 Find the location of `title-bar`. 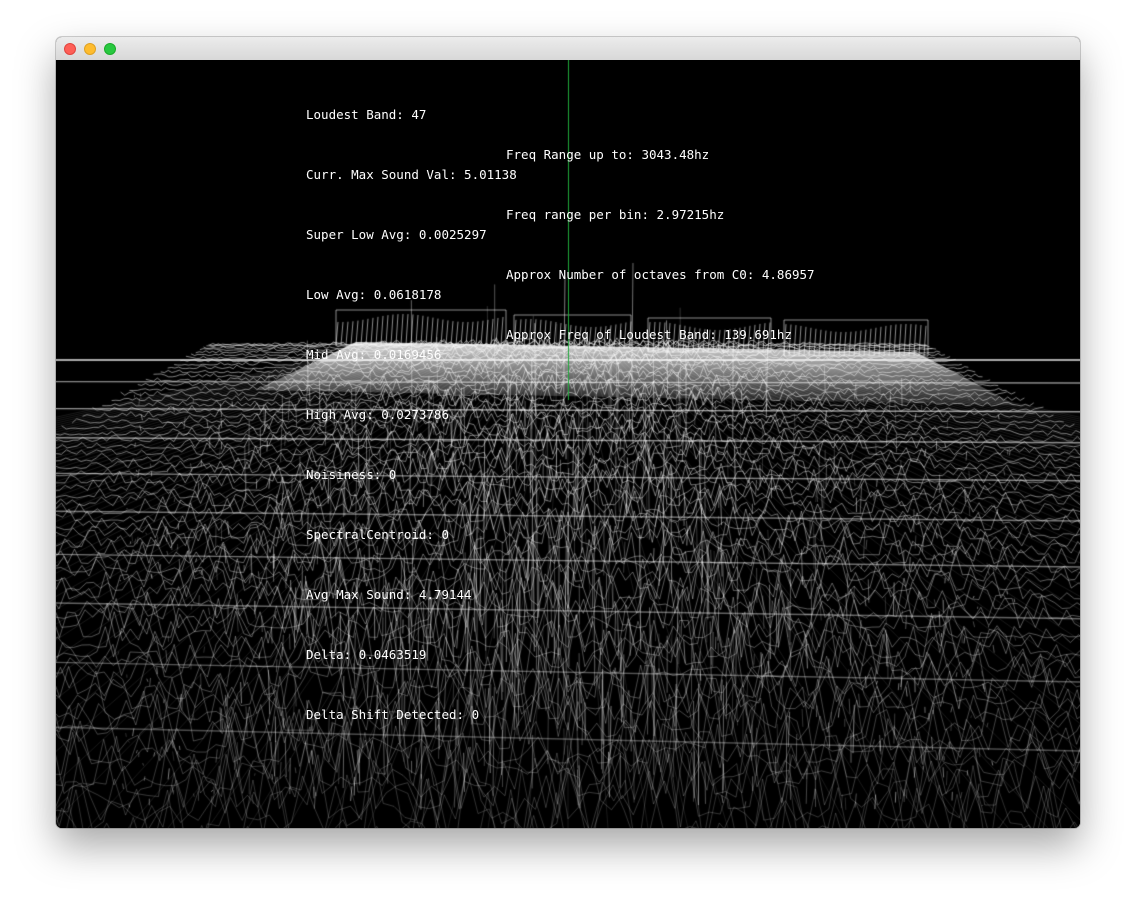

title-bar is located at coordinates (568, 49).